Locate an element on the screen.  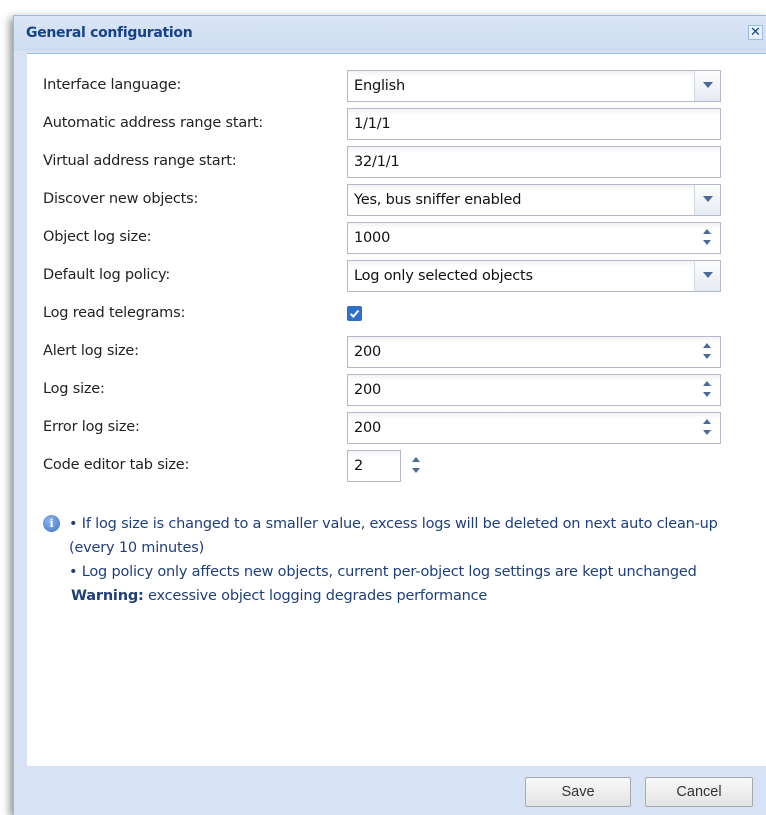
row-log-size: Log size: 200 is located at coordinates (396, 390).